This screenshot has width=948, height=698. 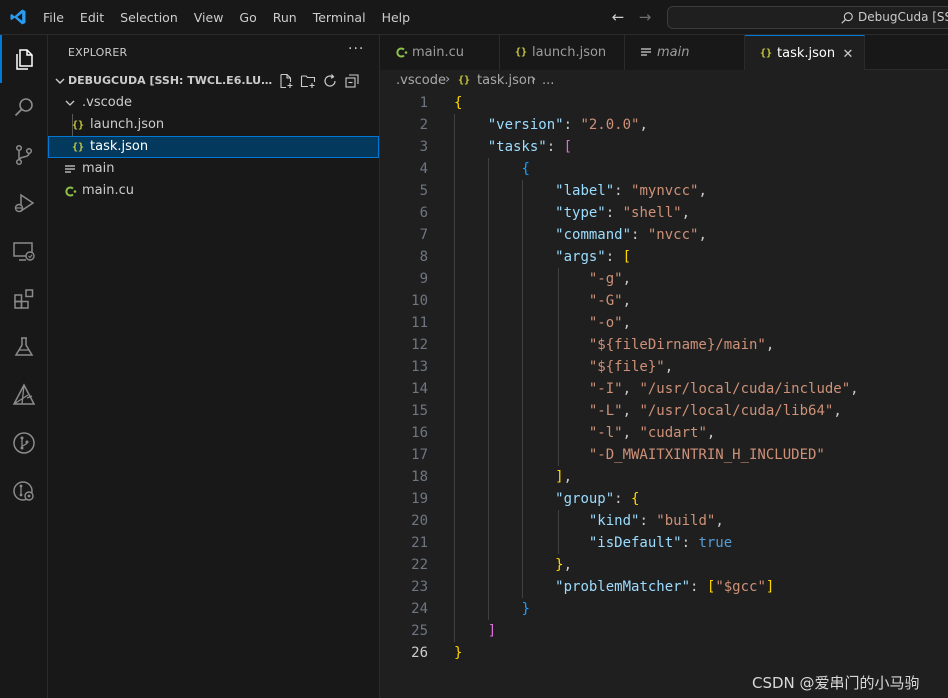 What do you see at coordinates (330, 81) in the screenshot?
I see `refresh-icon` at bounding box center [330, 81].